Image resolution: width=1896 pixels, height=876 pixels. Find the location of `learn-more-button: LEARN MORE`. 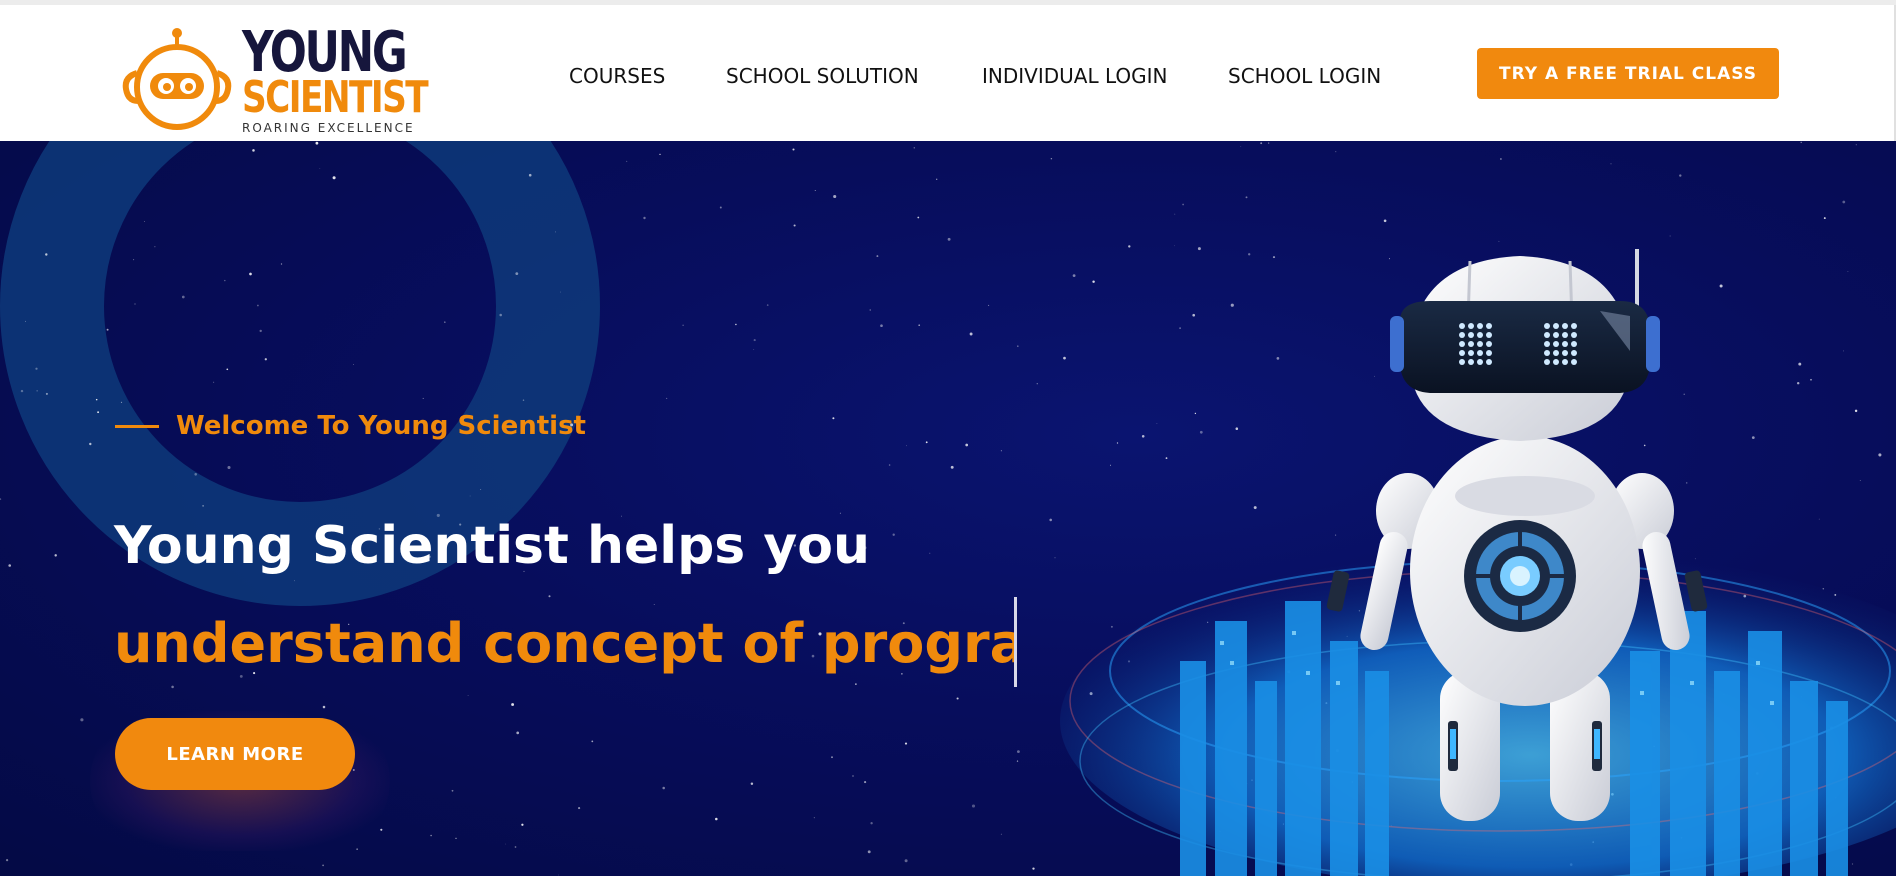

learn-more-button: LEARN MORE is located at coordinates (235, 754).